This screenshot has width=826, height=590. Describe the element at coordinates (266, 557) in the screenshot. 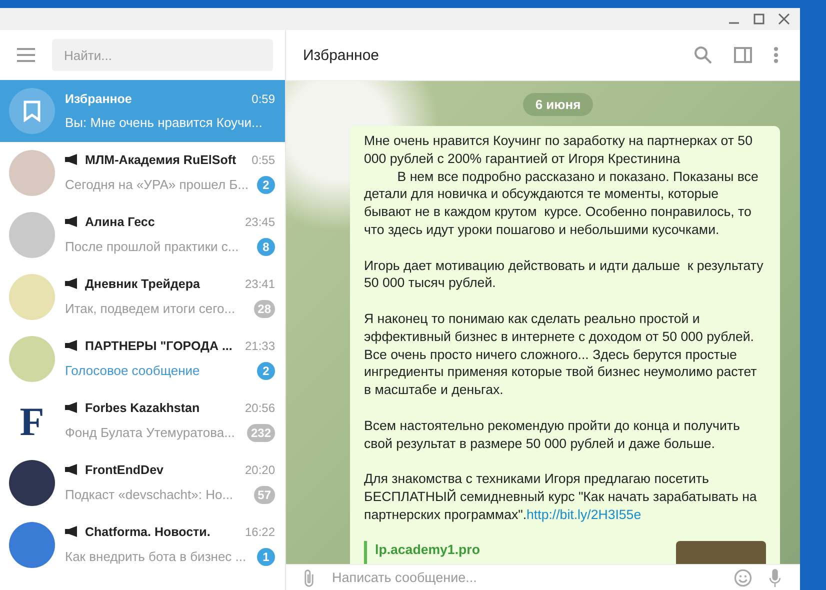

I see `unread-count: 1` at that location.